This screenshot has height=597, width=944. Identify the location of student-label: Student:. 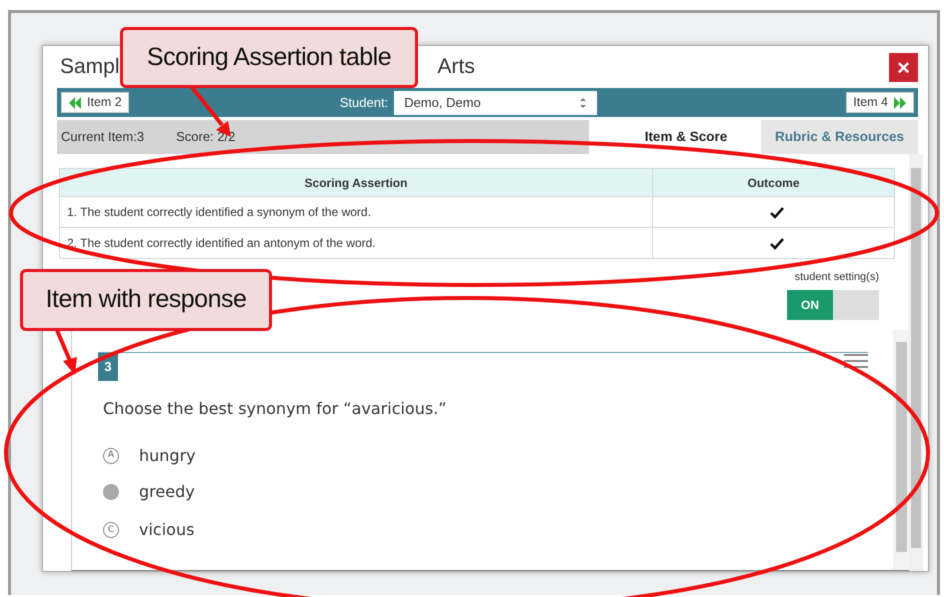
(364, 103).